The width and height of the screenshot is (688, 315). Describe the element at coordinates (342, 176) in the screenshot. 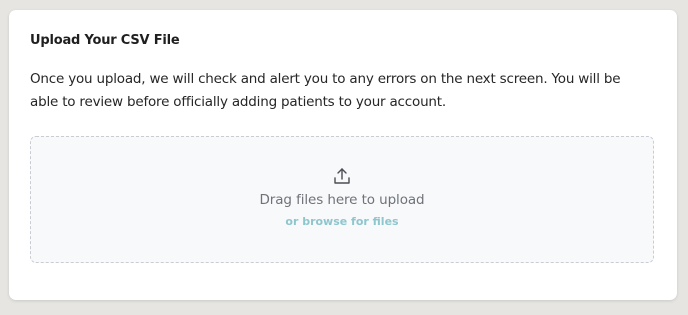

I see `upload-icon` at that location.